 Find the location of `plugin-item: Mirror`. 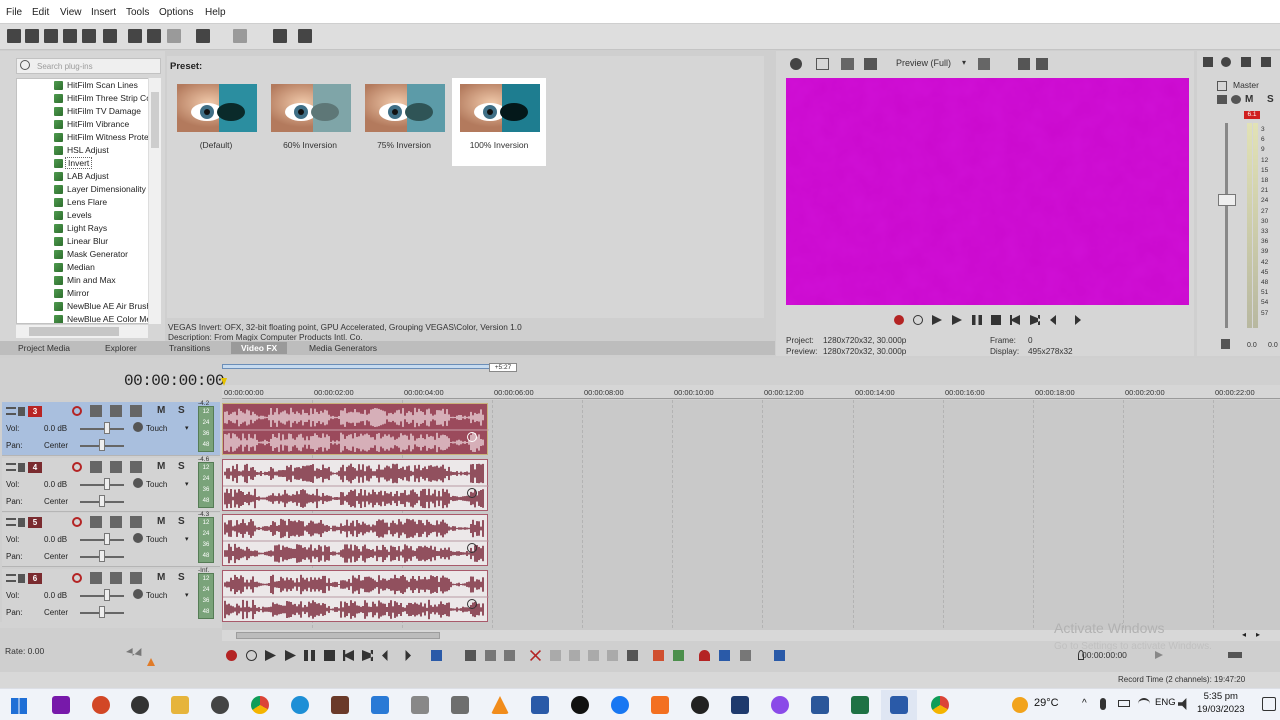

plugin-item: Mirror is located at coordinates (84, 293).